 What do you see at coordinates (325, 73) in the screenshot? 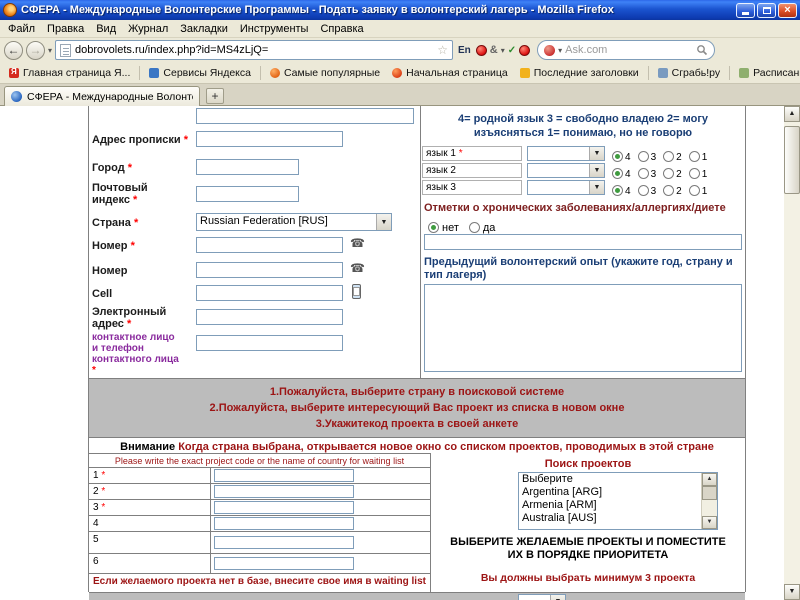
I see `bookmark-item-3: Самые популярные` at bounding box center [325, 73].